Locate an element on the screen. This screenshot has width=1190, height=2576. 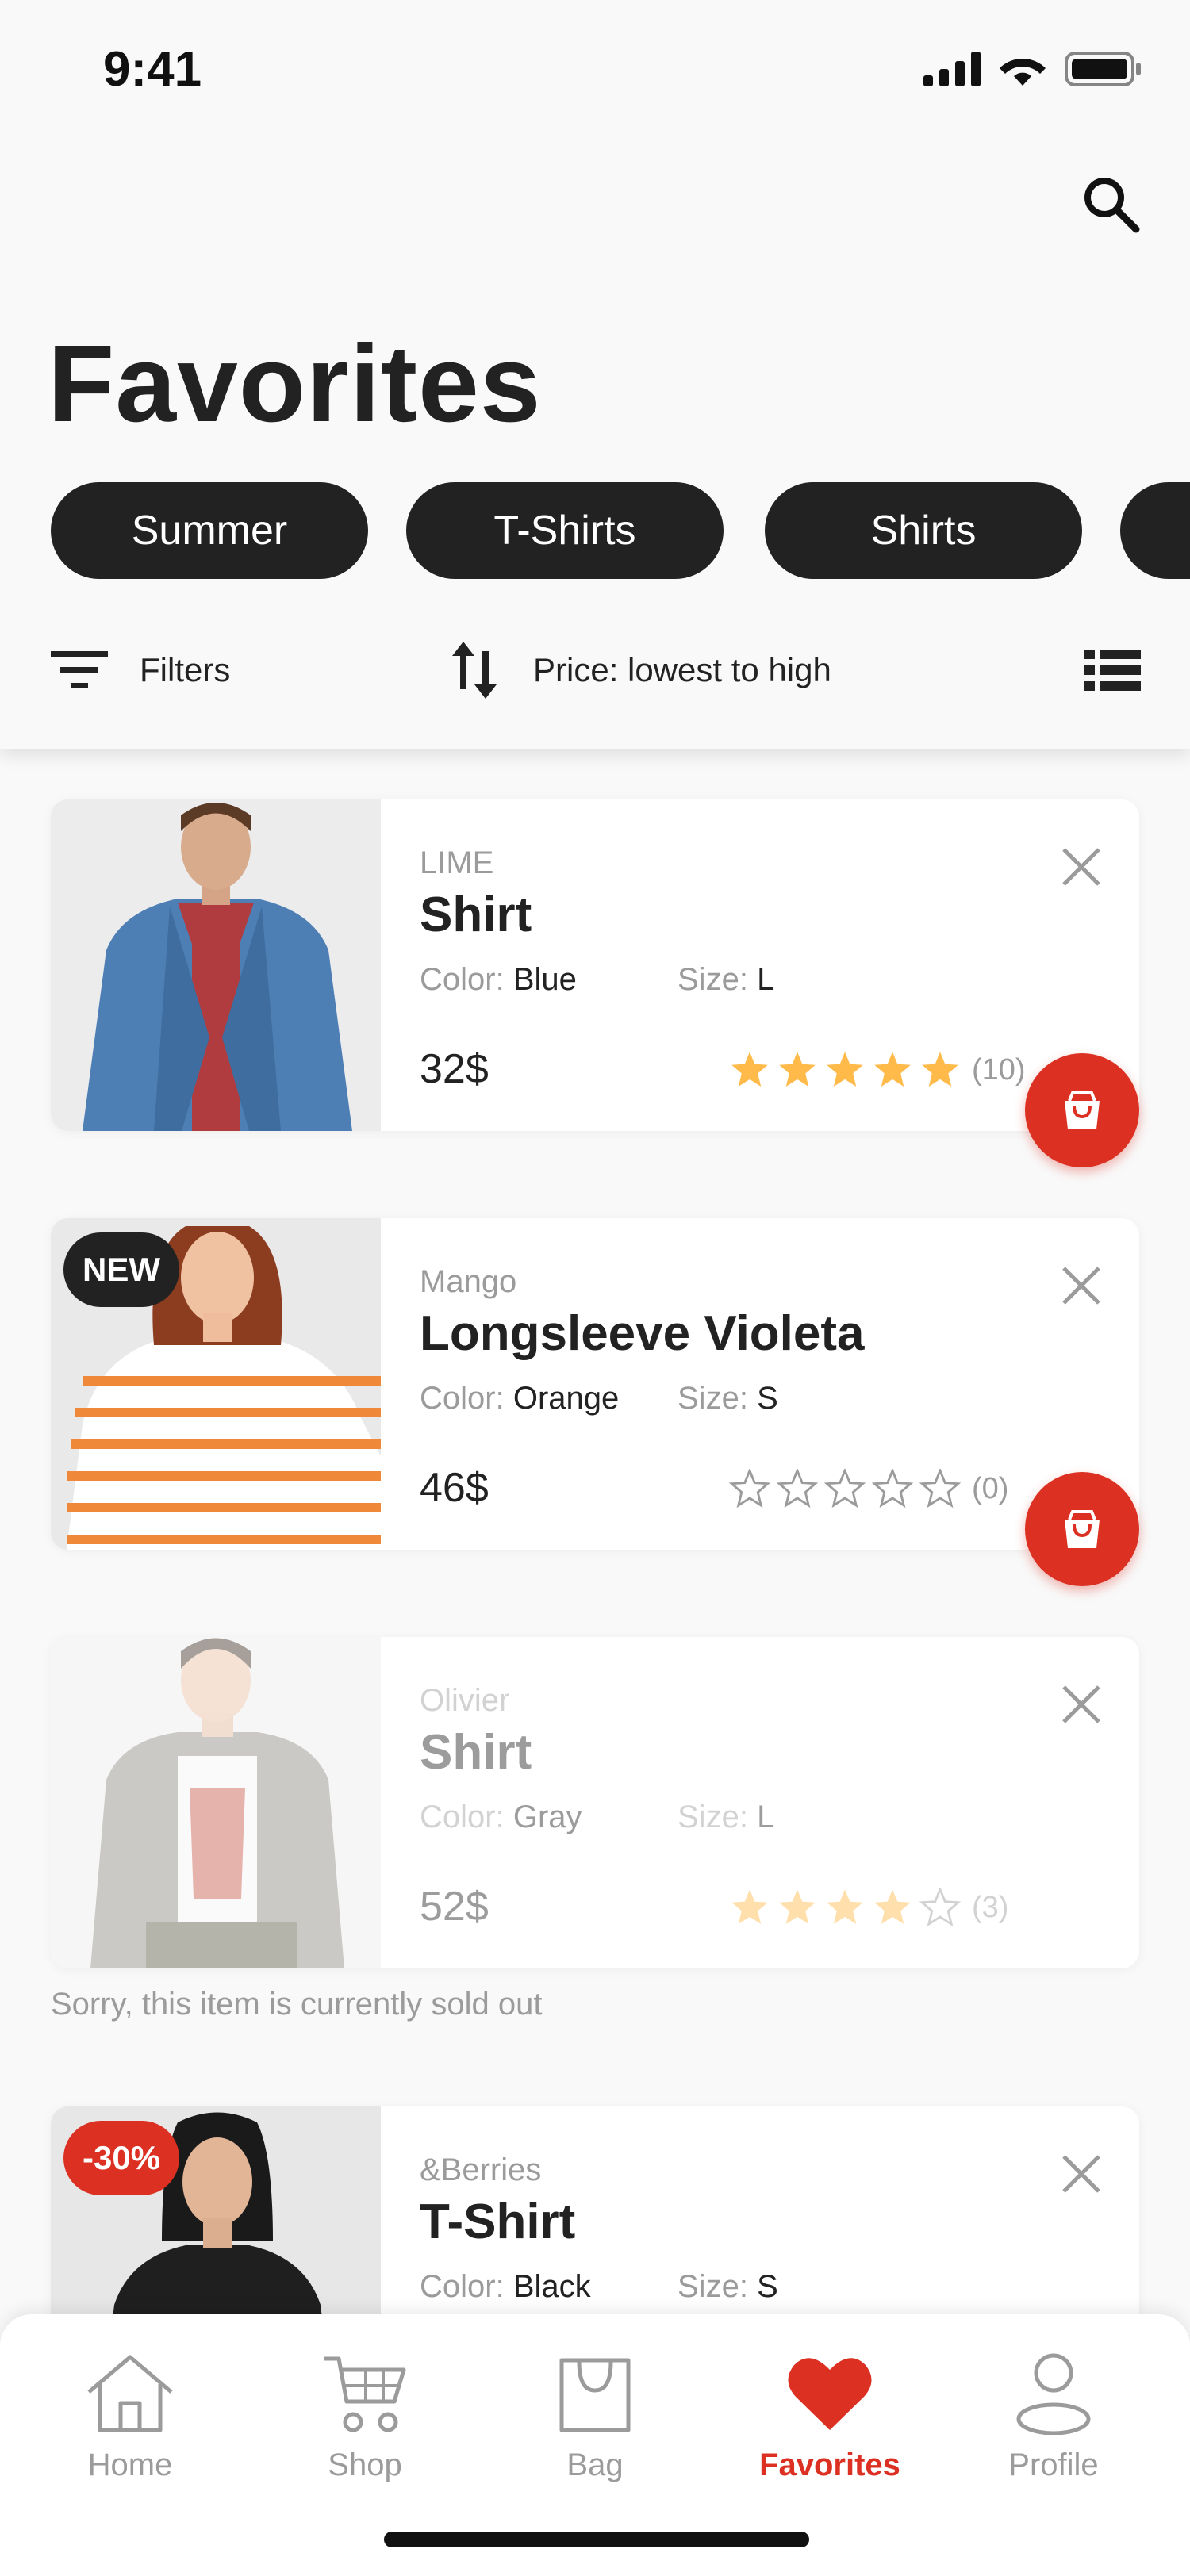
toolbar: Filters Price: lowest to high is located at coordinates (595, 670).